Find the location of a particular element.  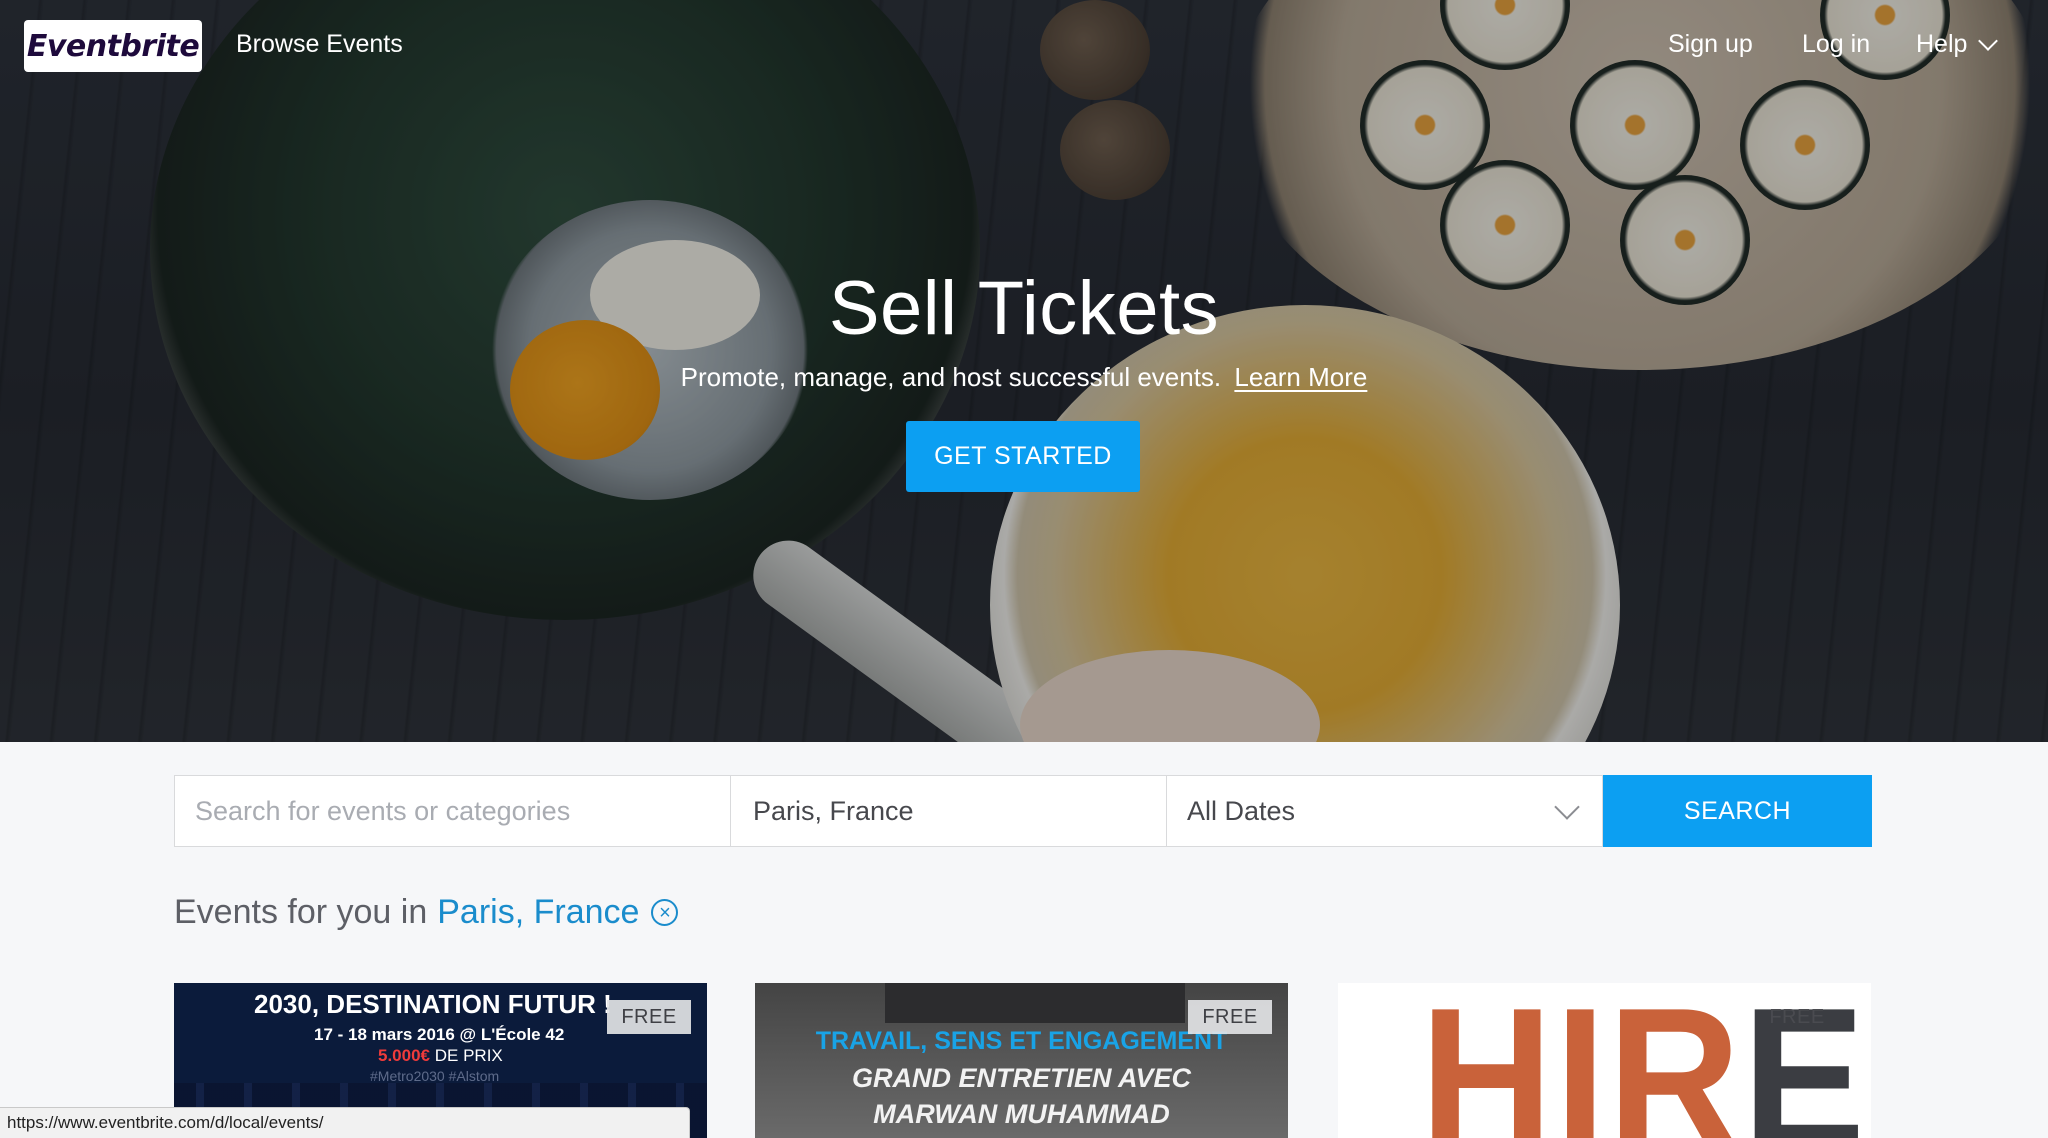

event-card: HIRE. FREE is located at coordinates (1604, 1060).